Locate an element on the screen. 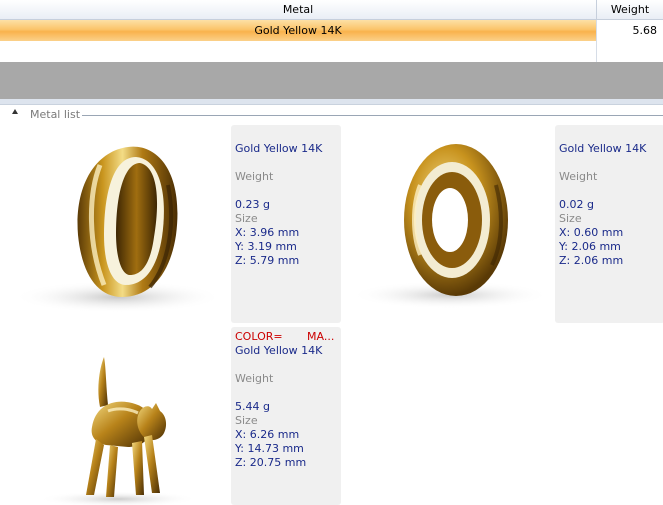  grid-header: Metal Weight is located at coordinates (331, 10).